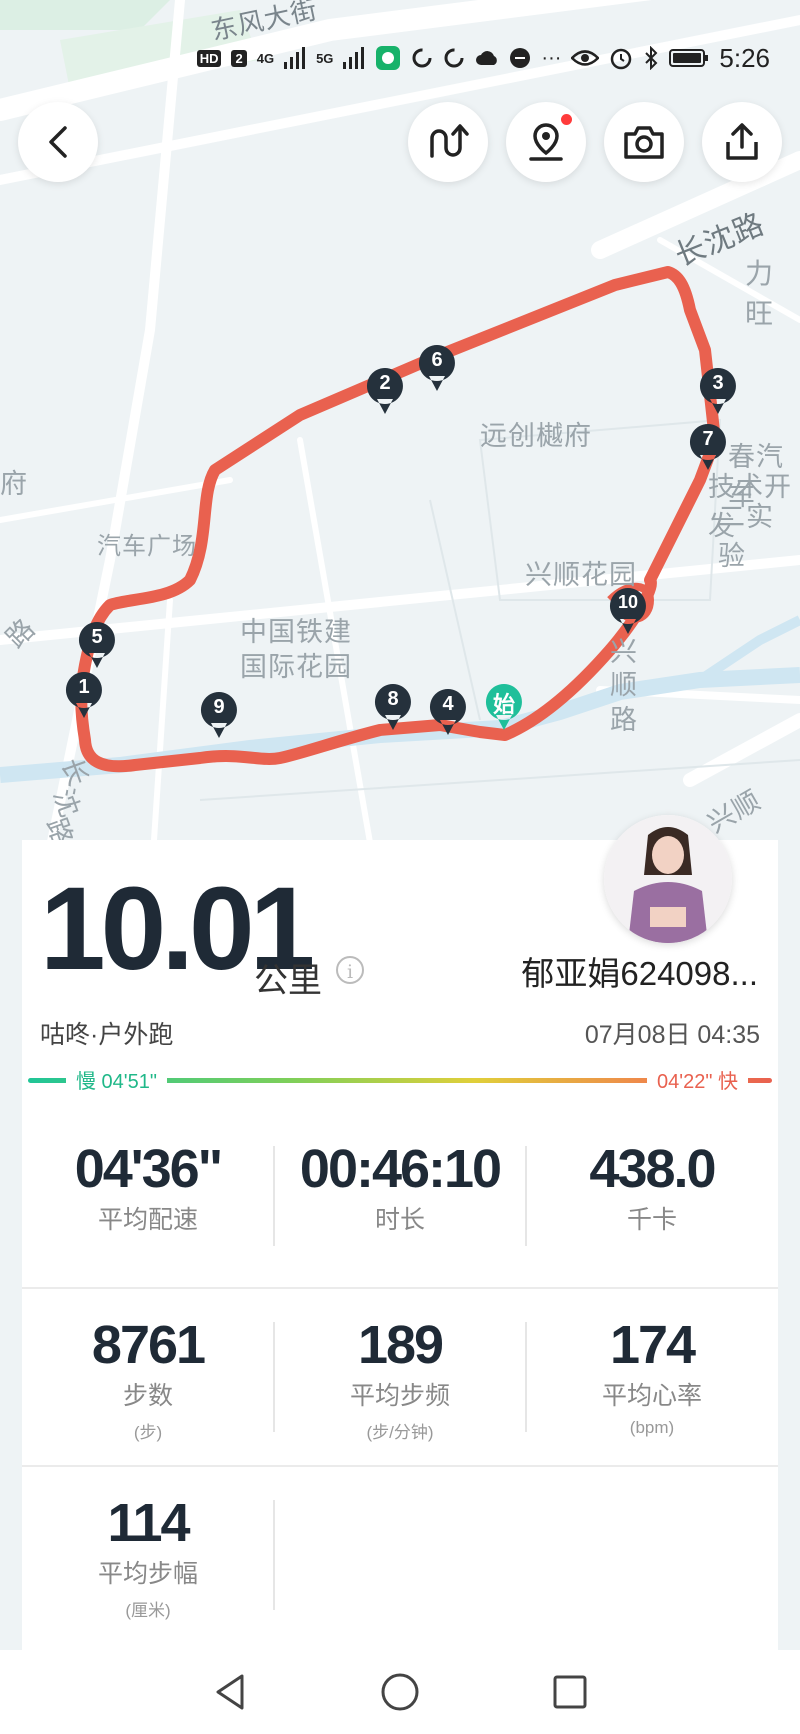  What do you see at coordinates (296, 667) in the screenshot?
I see `map-label-area: 国际花园` at bounding box center [296, 667].